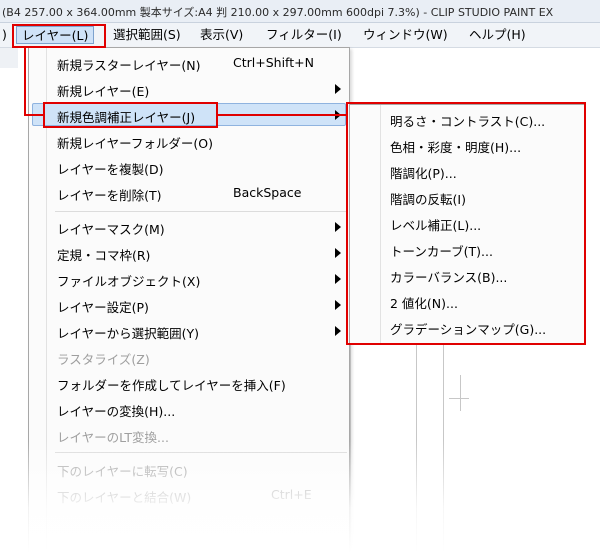  Describe the element at coordinates (104, 255) in the screenshot. I see `menu-item-label: 定規・コマ枠(R)` at that location.